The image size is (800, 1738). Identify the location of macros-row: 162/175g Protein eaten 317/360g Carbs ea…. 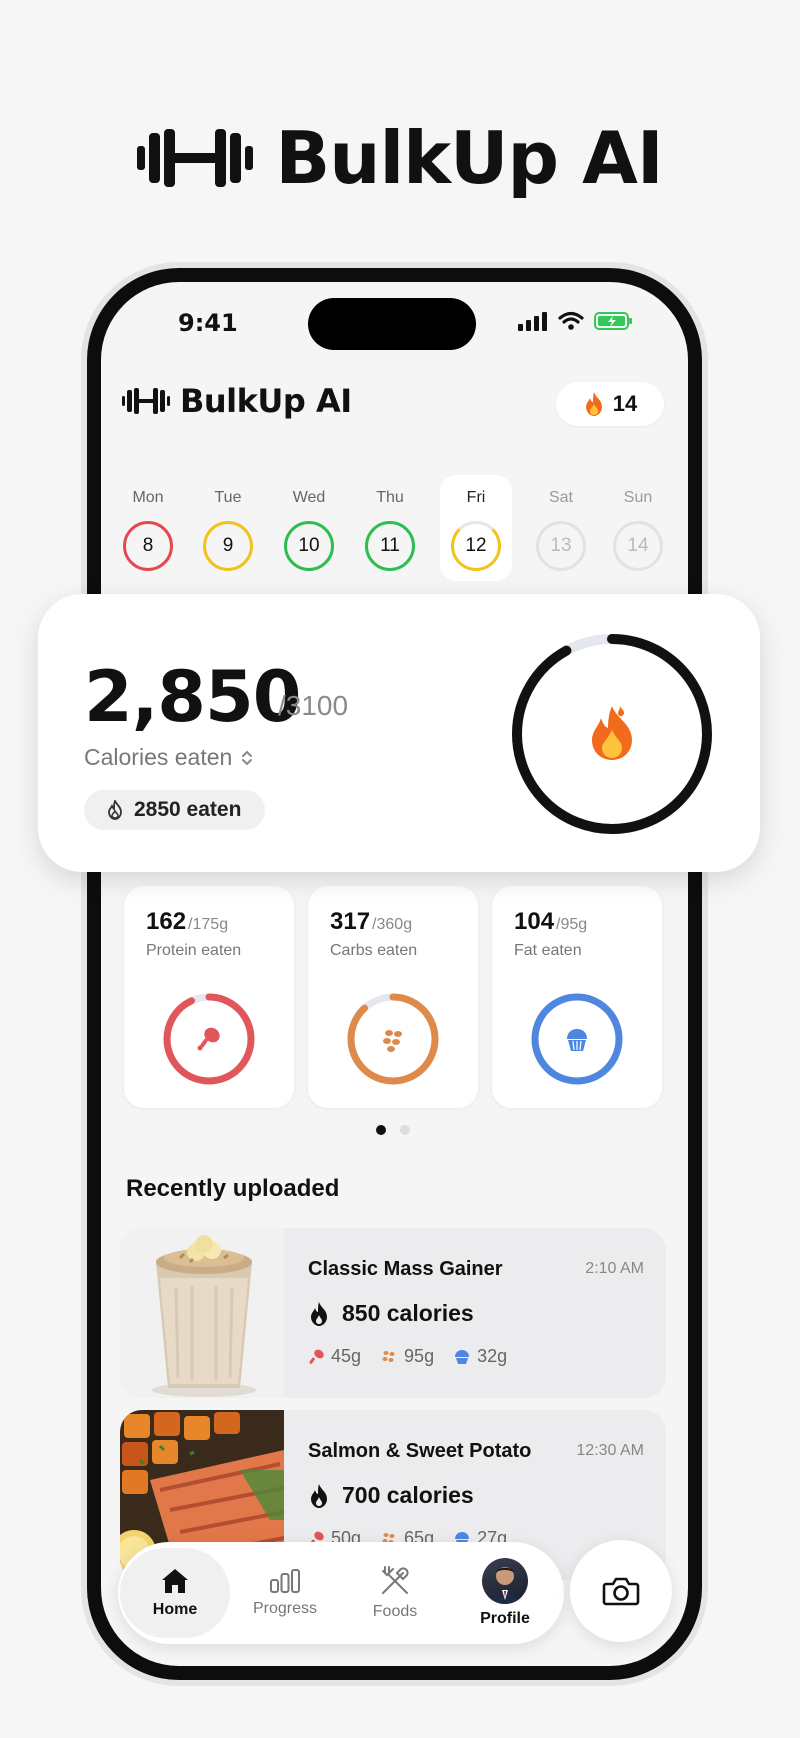
(393, 997).